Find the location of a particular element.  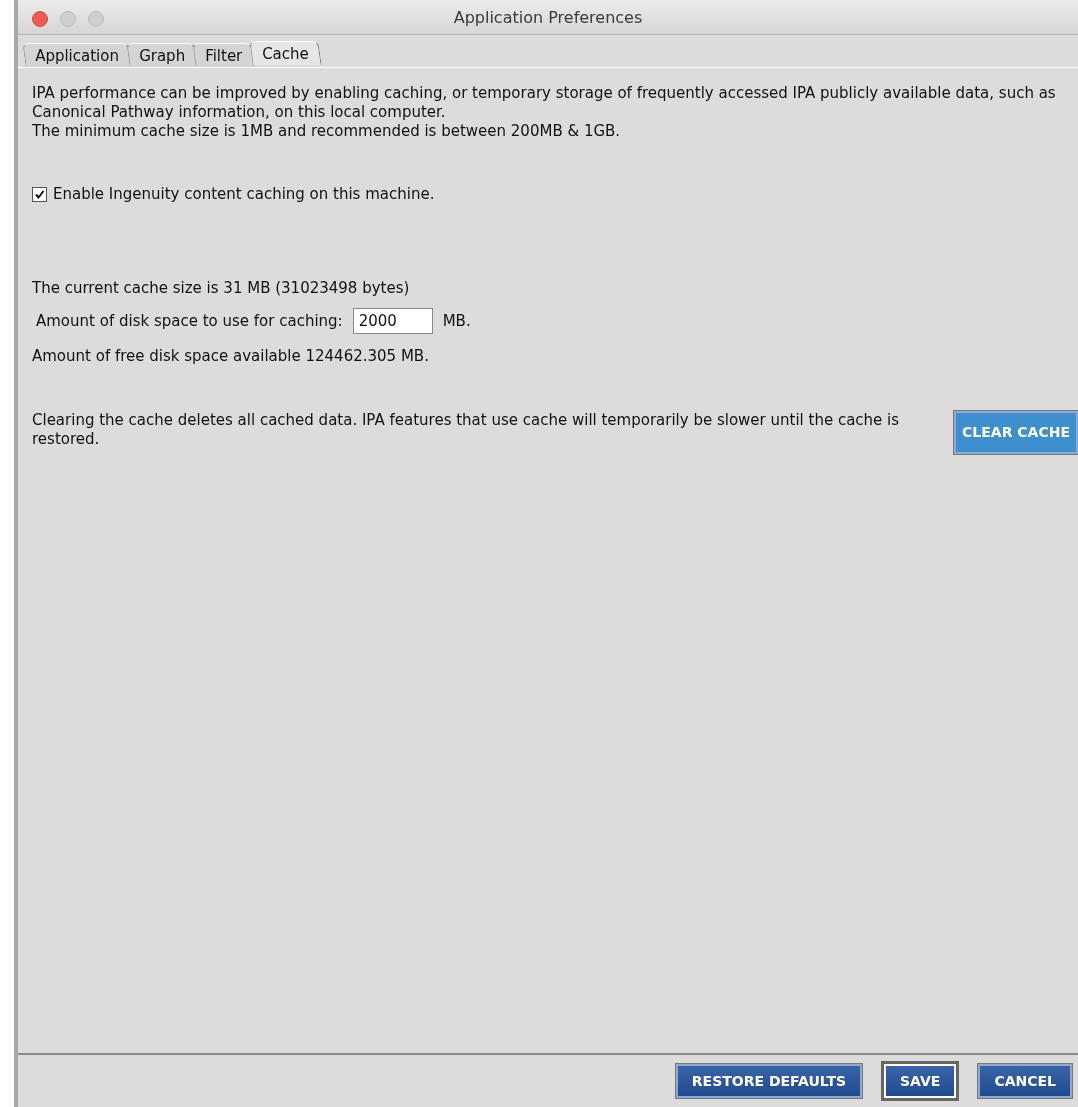

tab: Cache is located at coordinates (285, 53).